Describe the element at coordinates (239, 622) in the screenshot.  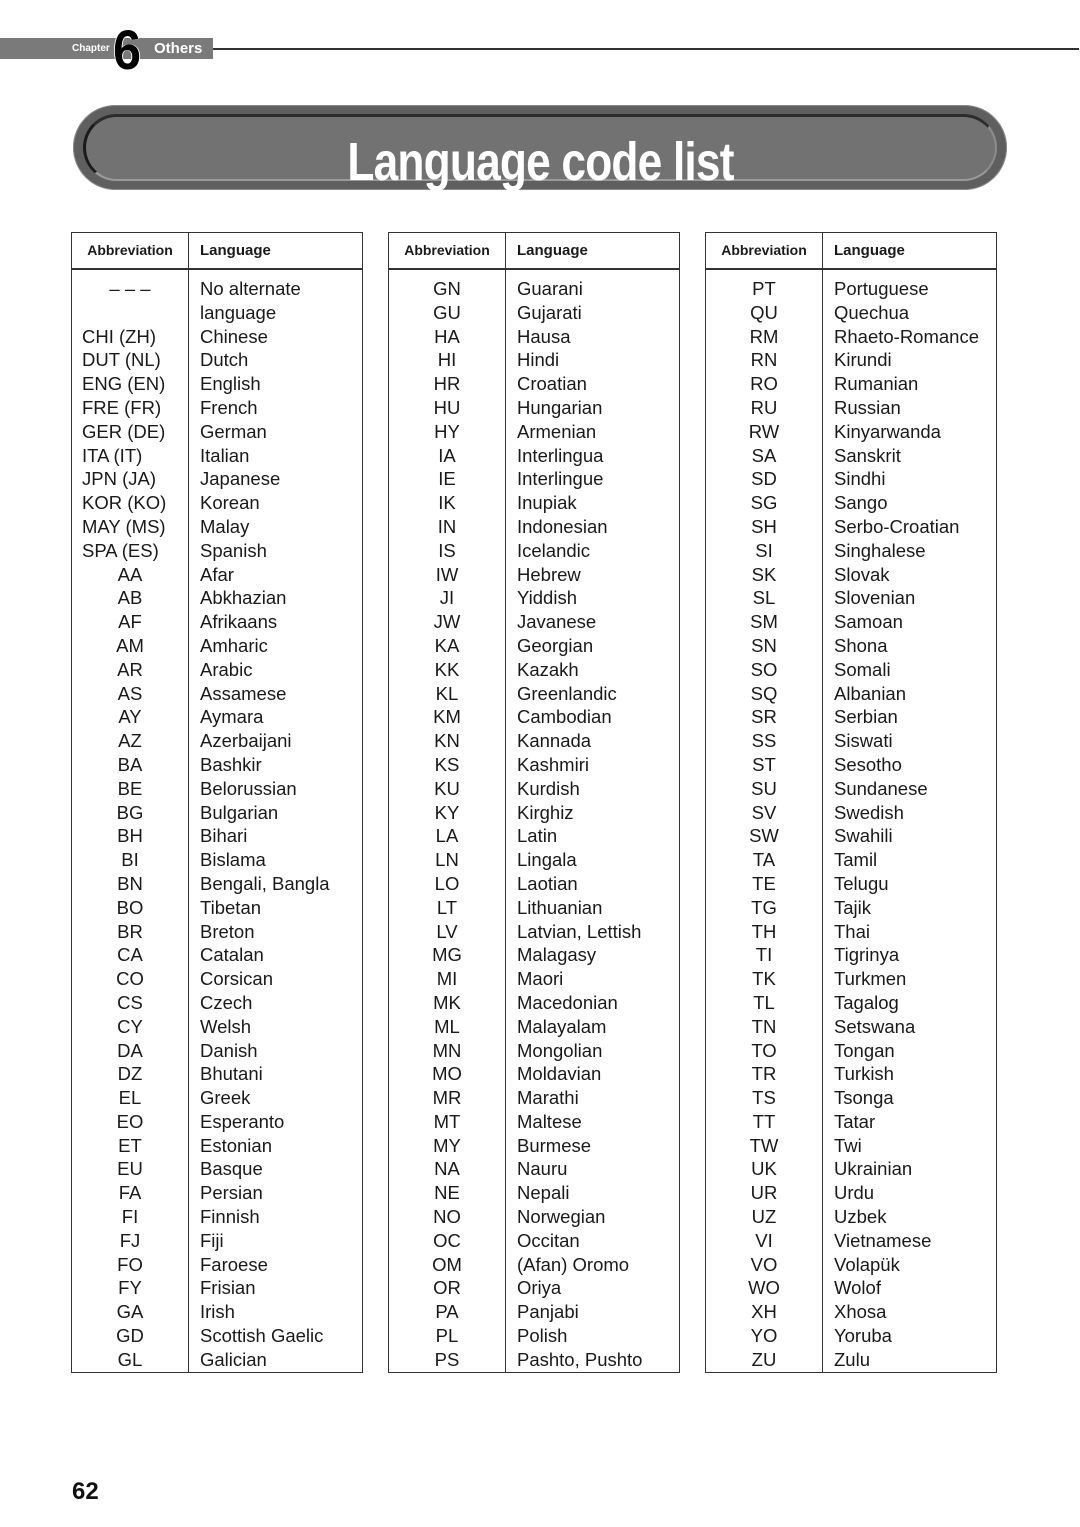
I see `language-cell: Afrikaans` at that location.